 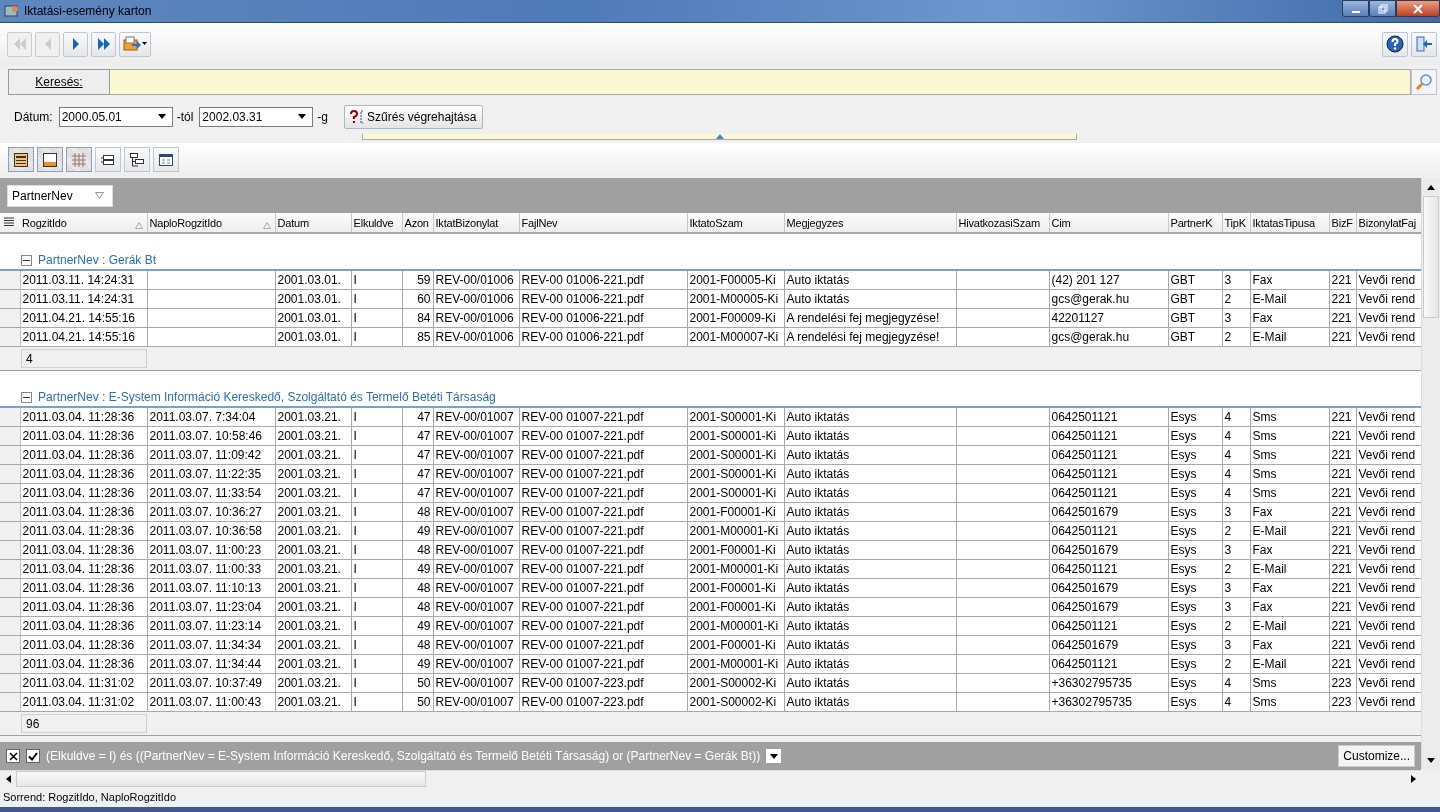 I want to click on table-cell: 2001-M00001-Ki, so click(x=734, y=626).